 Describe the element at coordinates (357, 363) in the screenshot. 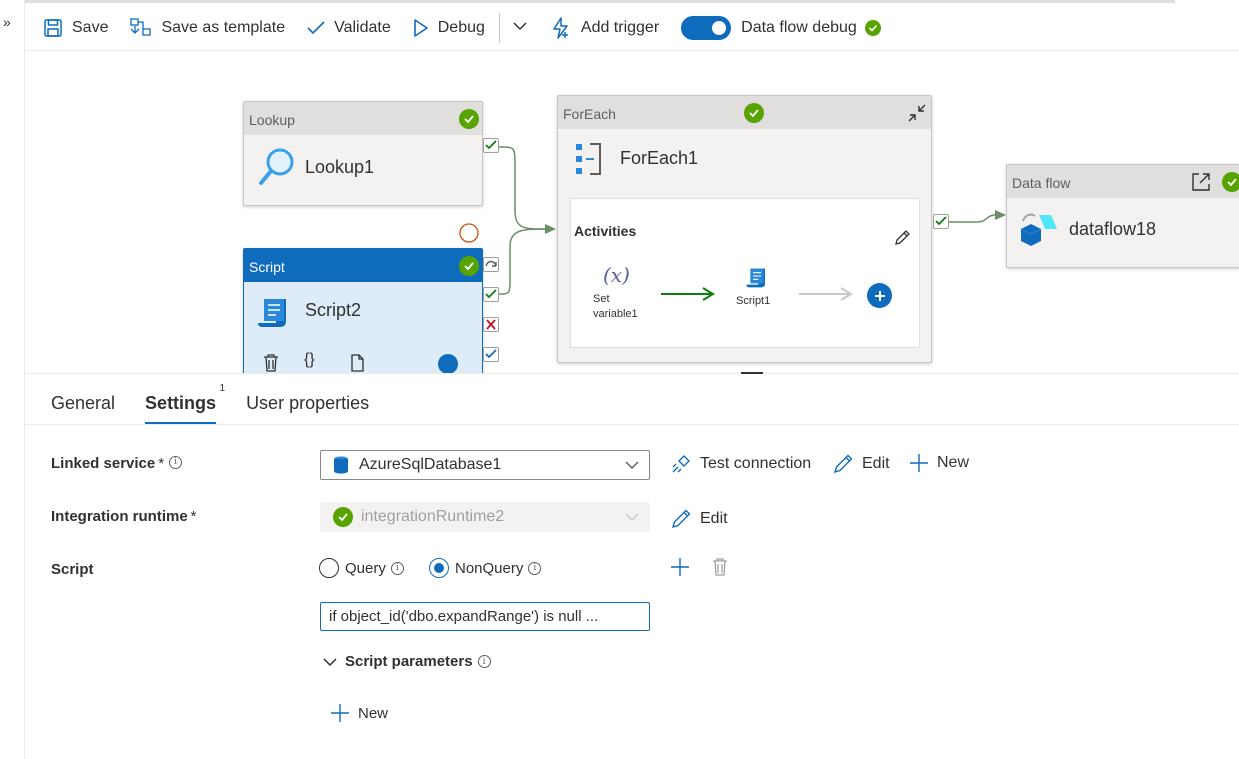

I see `copy-icon` at that location.